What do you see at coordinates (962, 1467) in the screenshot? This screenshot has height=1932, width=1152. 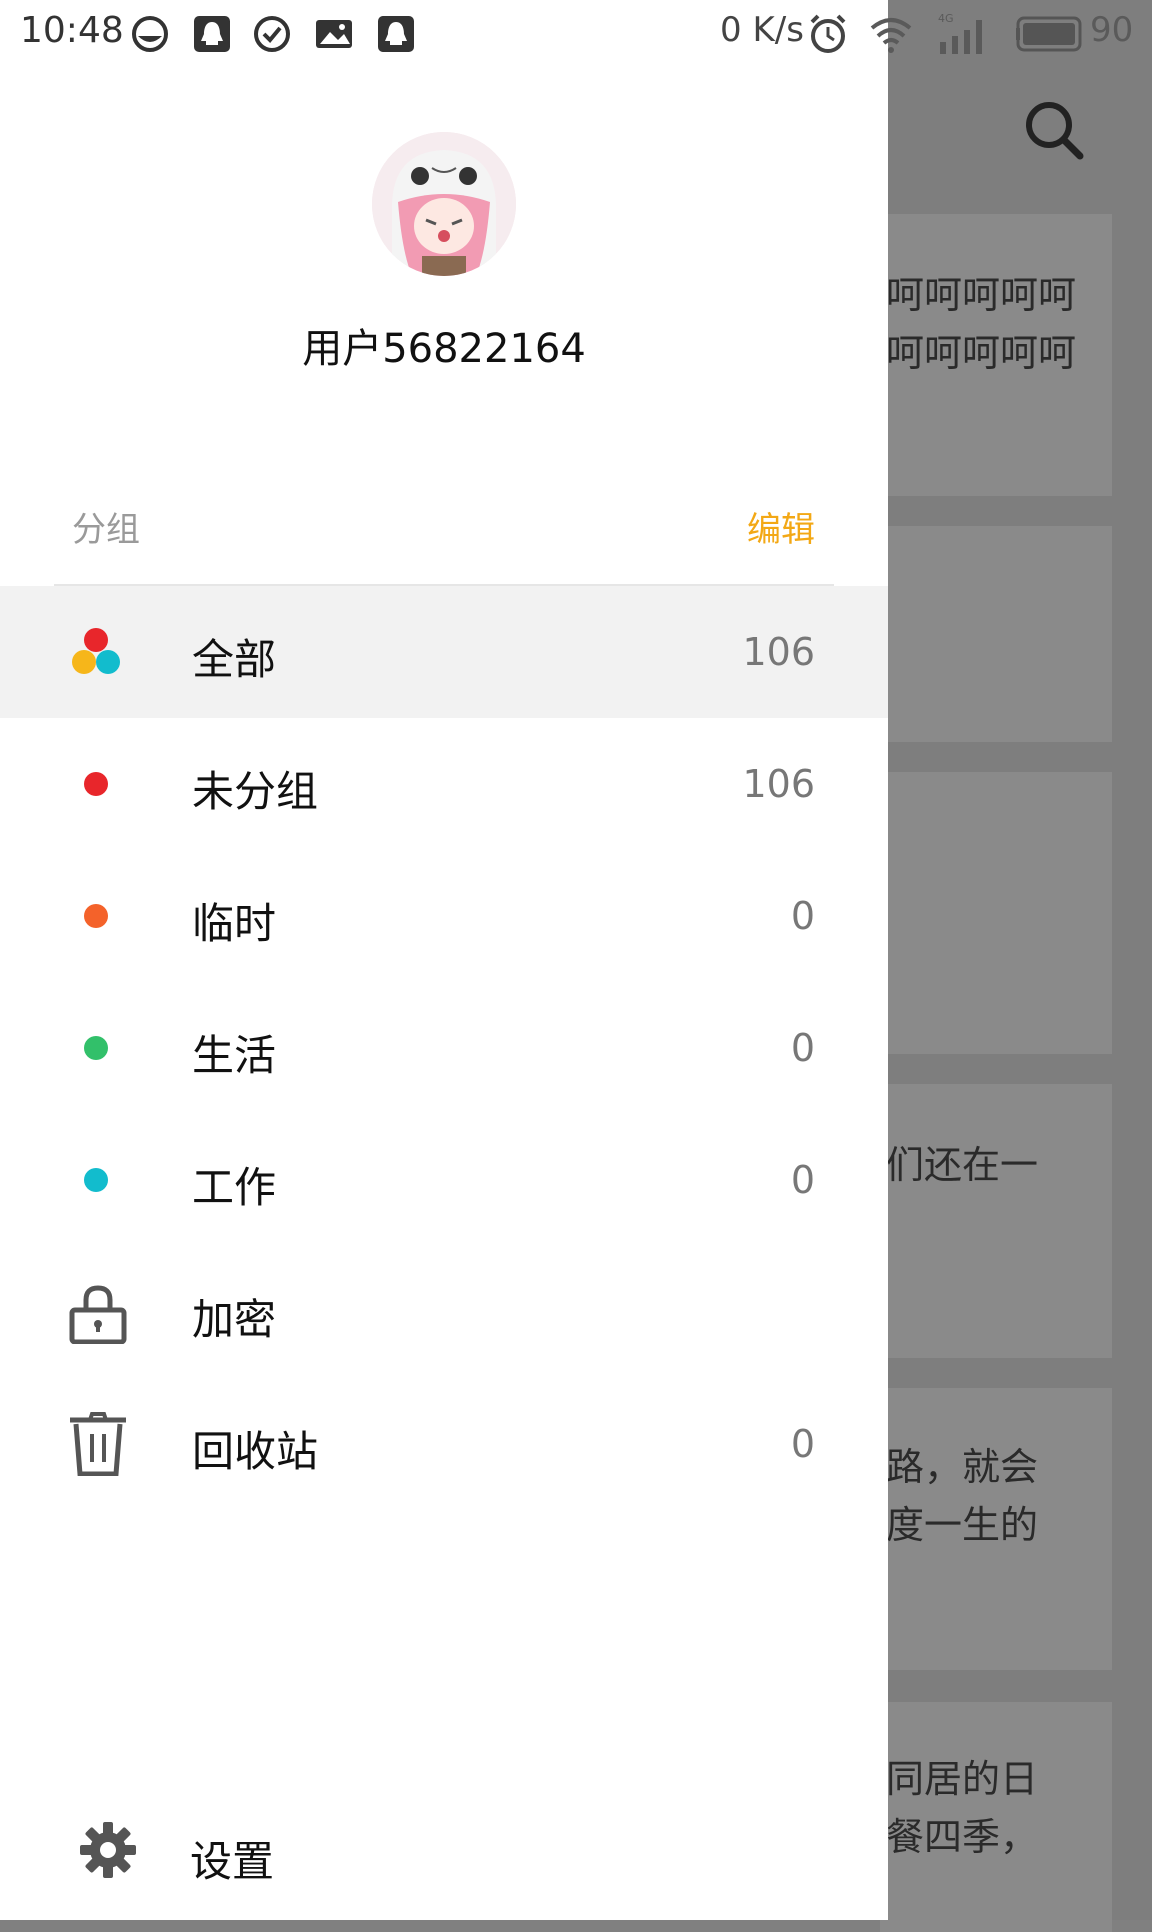 I see `note-text: 路，就会` at bounding box center [962, 1467].